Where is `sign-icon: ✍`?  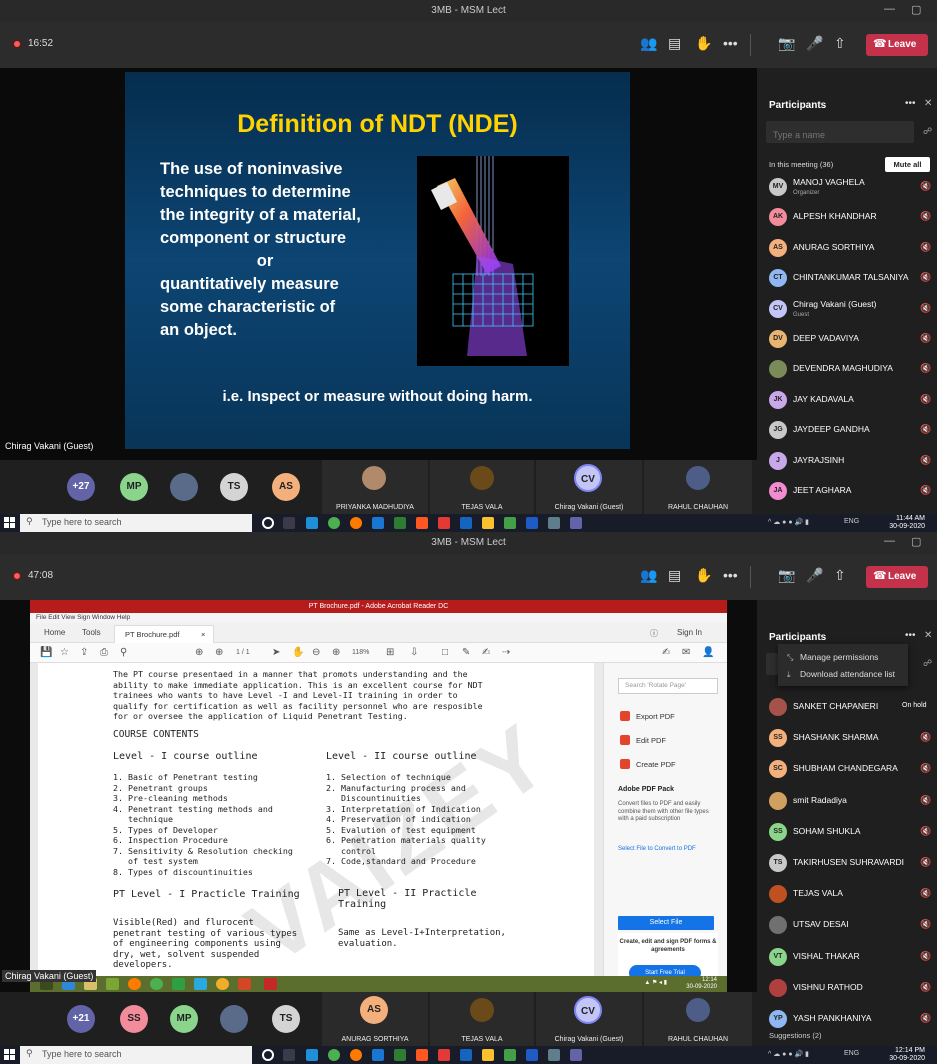
sign-icon: ✍ is located at coordinates (486, 652).